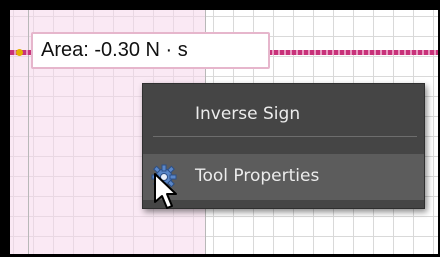 This screenshot has width=440, height=257. I want to click on menu-item-tool-properties: Tool Properties, so click(283, 177).